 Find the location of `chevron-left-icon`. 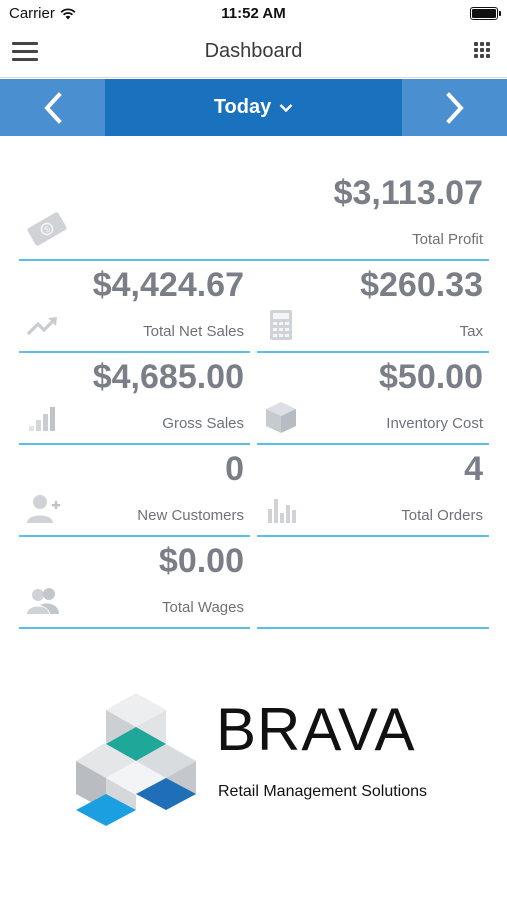

chevron-left-icon is located at coordinates (52, 107).